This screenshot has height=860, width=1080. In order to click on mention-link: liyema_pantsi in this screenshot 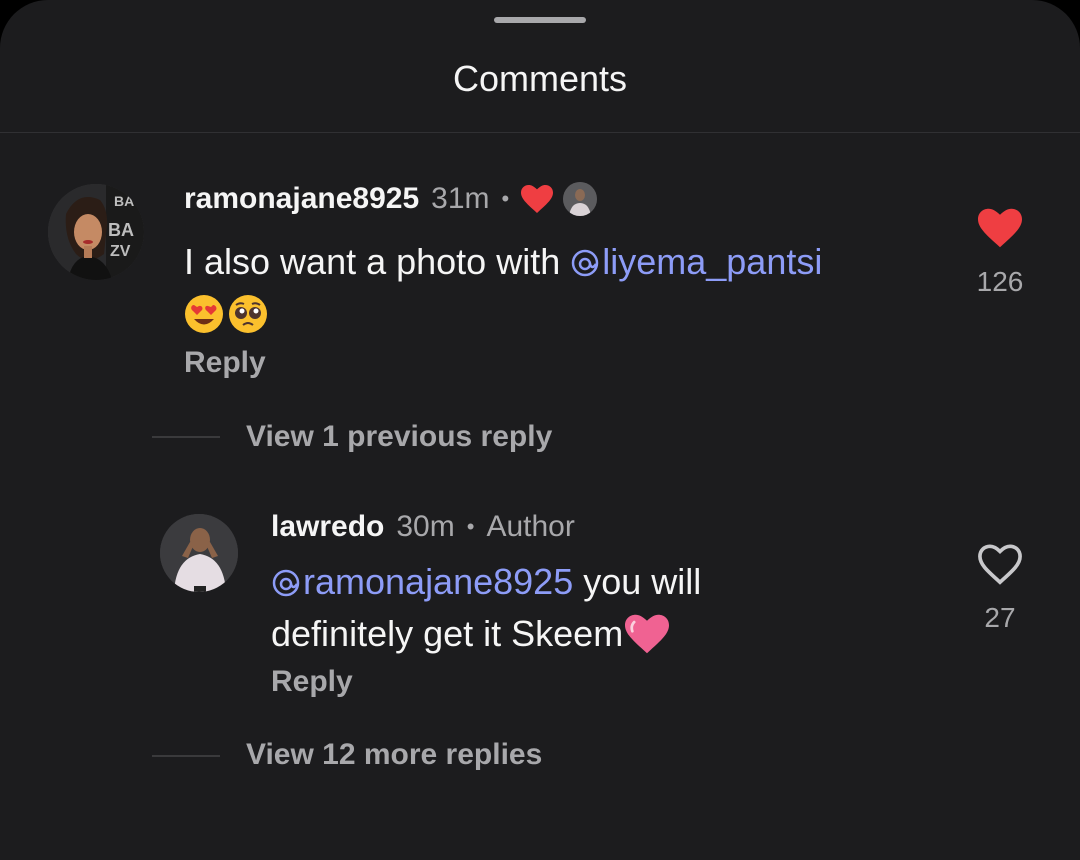, I will do `click(696, 261)`.